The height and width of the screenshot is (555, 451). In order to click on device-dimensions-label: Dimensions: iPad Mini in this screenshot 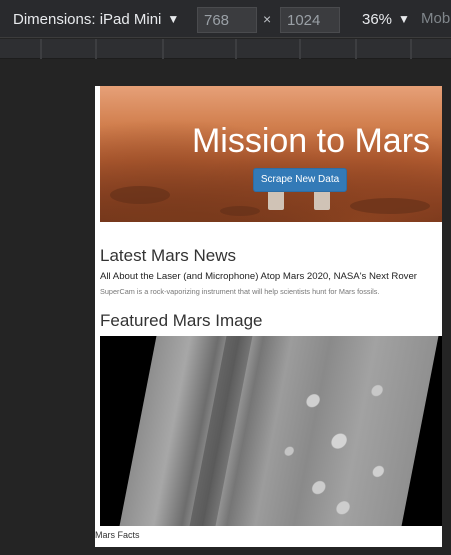, I will do `click(87, 19)`.